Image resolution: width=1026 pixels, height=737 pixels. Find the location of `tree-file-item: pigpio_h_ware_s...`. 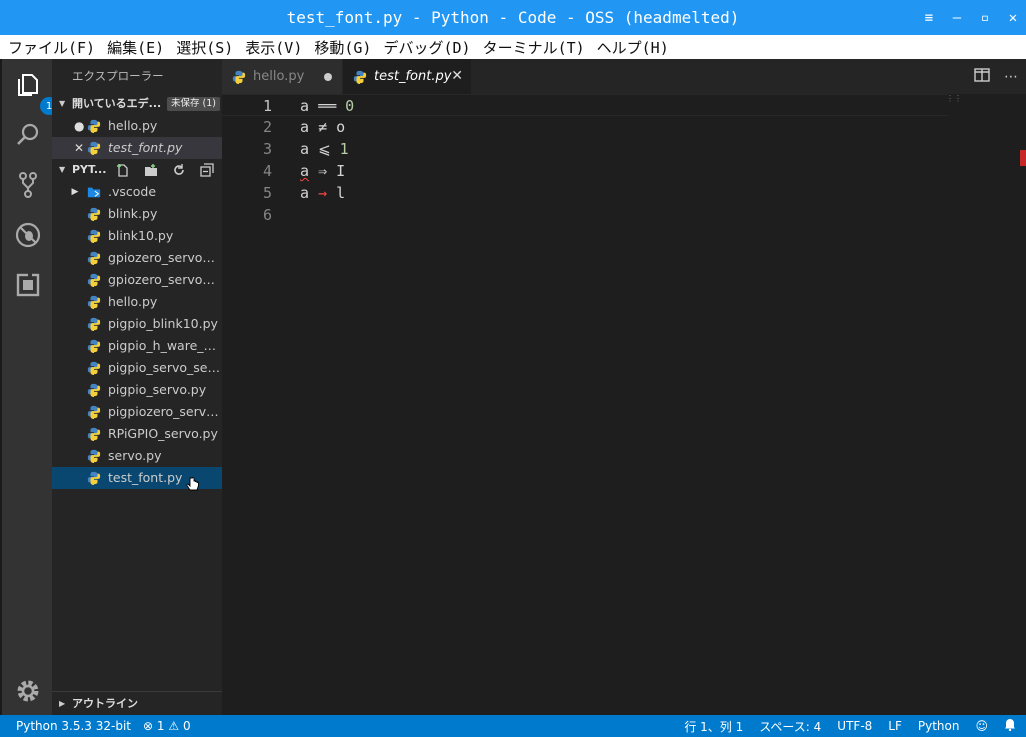

tree-file-item: pigpio_h_ware_s... is located at coordinates (137, 346).